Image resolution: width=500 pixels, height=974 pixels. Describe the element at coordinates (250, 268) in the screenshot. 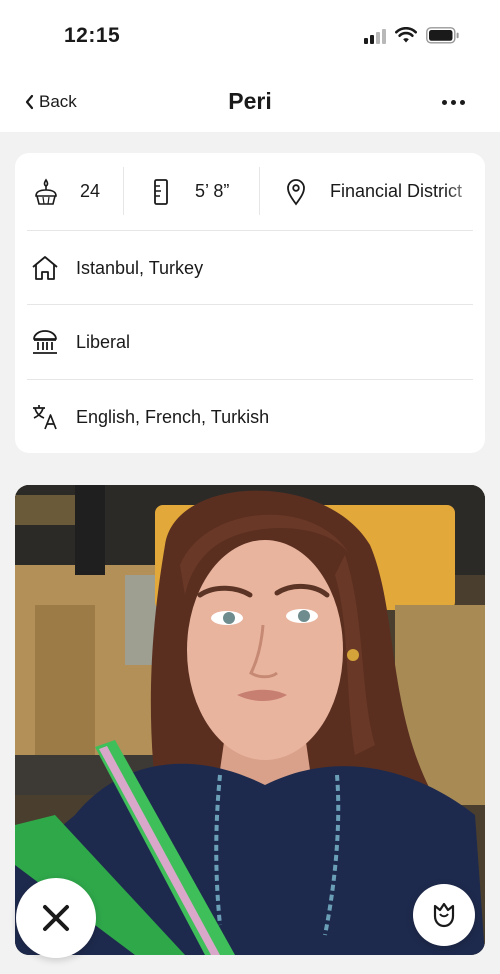

I see `hometown-row: Istanbul, Turkey` at that location.